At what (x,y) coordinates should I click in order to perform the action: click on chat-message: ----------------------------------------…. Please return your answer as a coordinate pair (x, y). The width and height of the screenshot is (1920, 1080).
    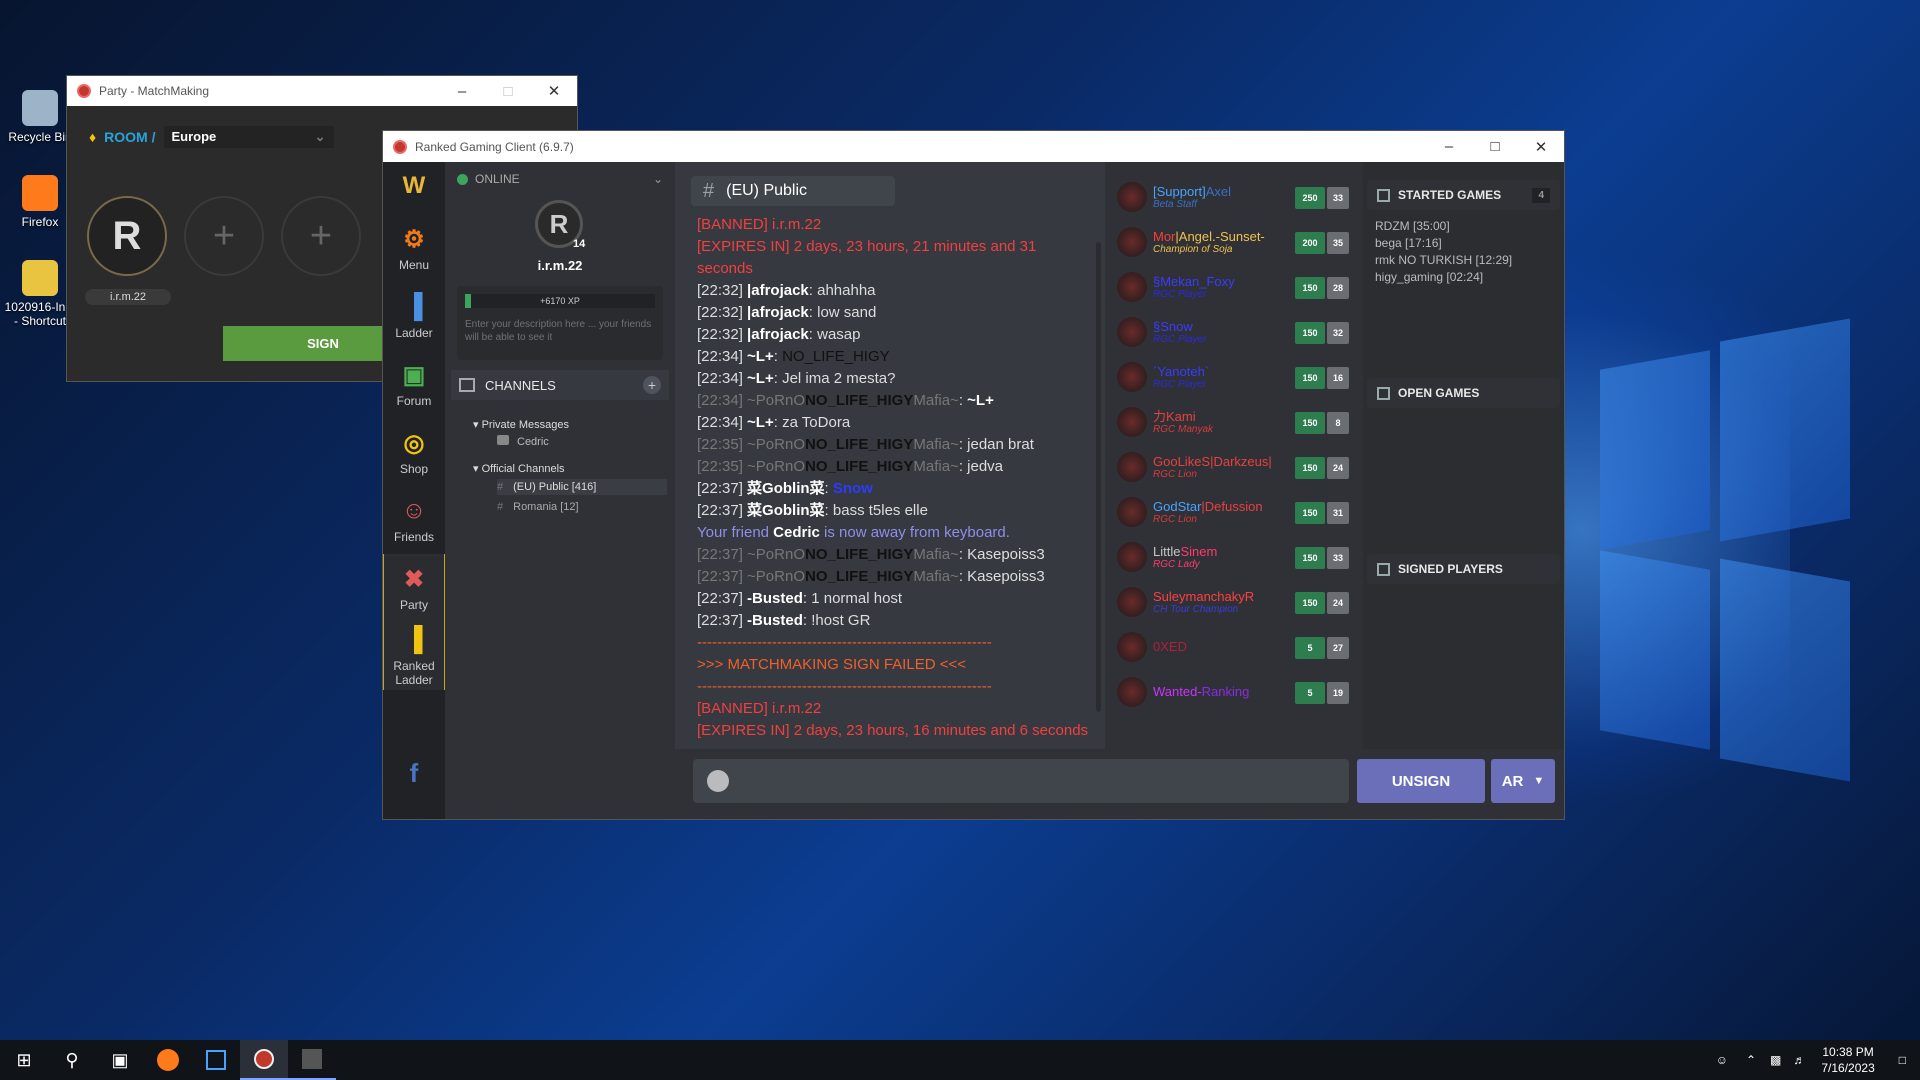
    Looking at the image, I should click on (897, 643).